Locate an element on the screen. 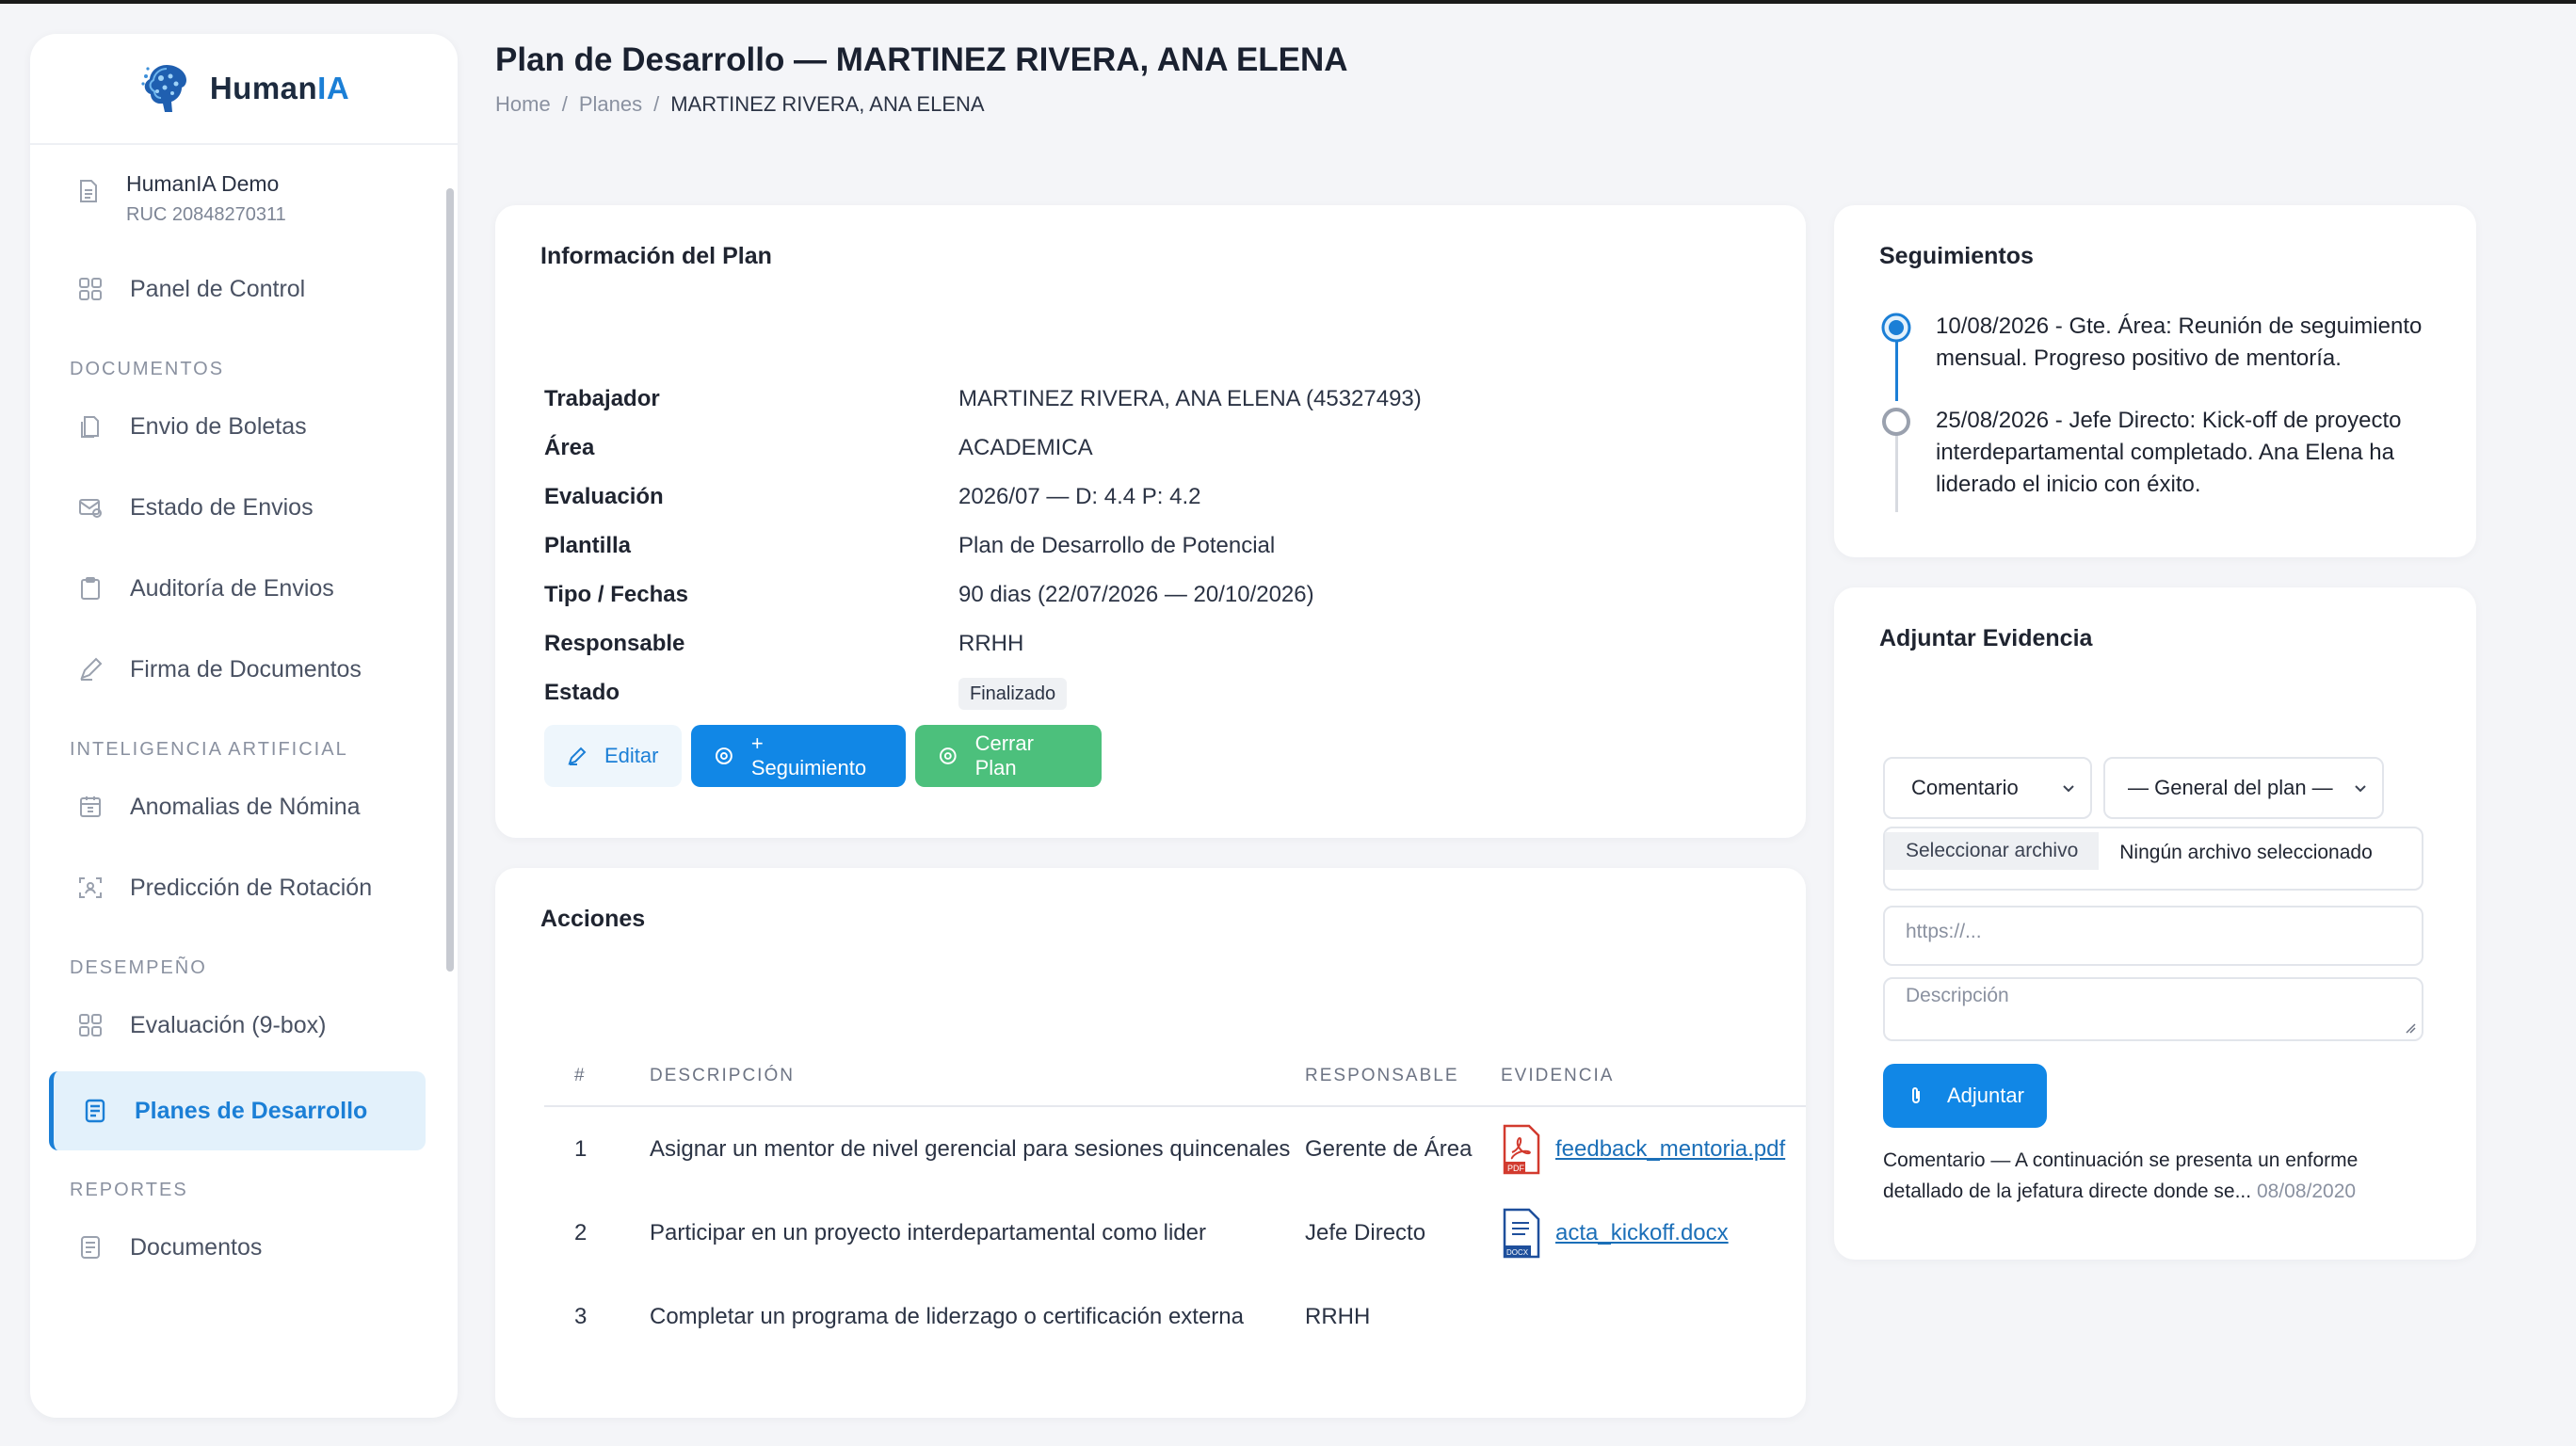 This screenshot has height=1446, width=2576. sidebar-item-anomalias: Anomalias de Nómina is located at coordinates (244, 806).